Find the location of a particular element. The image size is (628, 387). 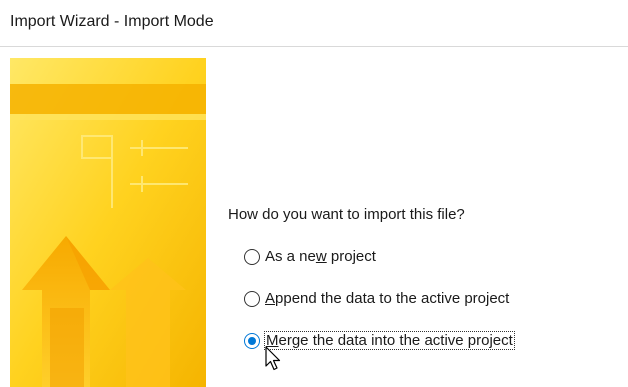

title-divider is located at coordinates (314, 46).